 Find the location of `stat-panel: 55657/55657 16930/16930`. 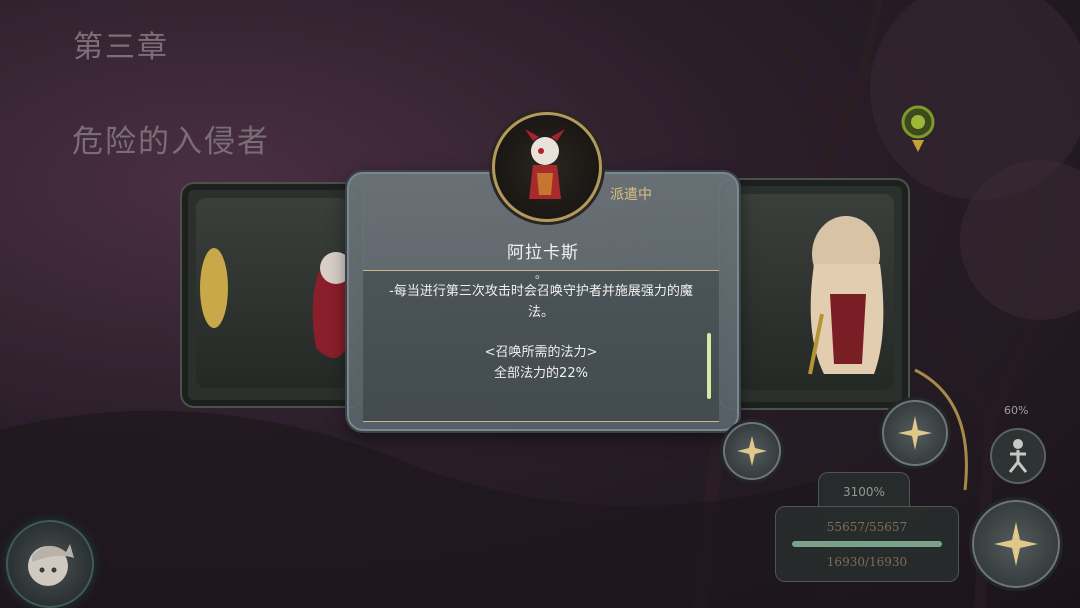

stat-panel: 55657/55657 16930/16930 is located at coordinates (867, 544).